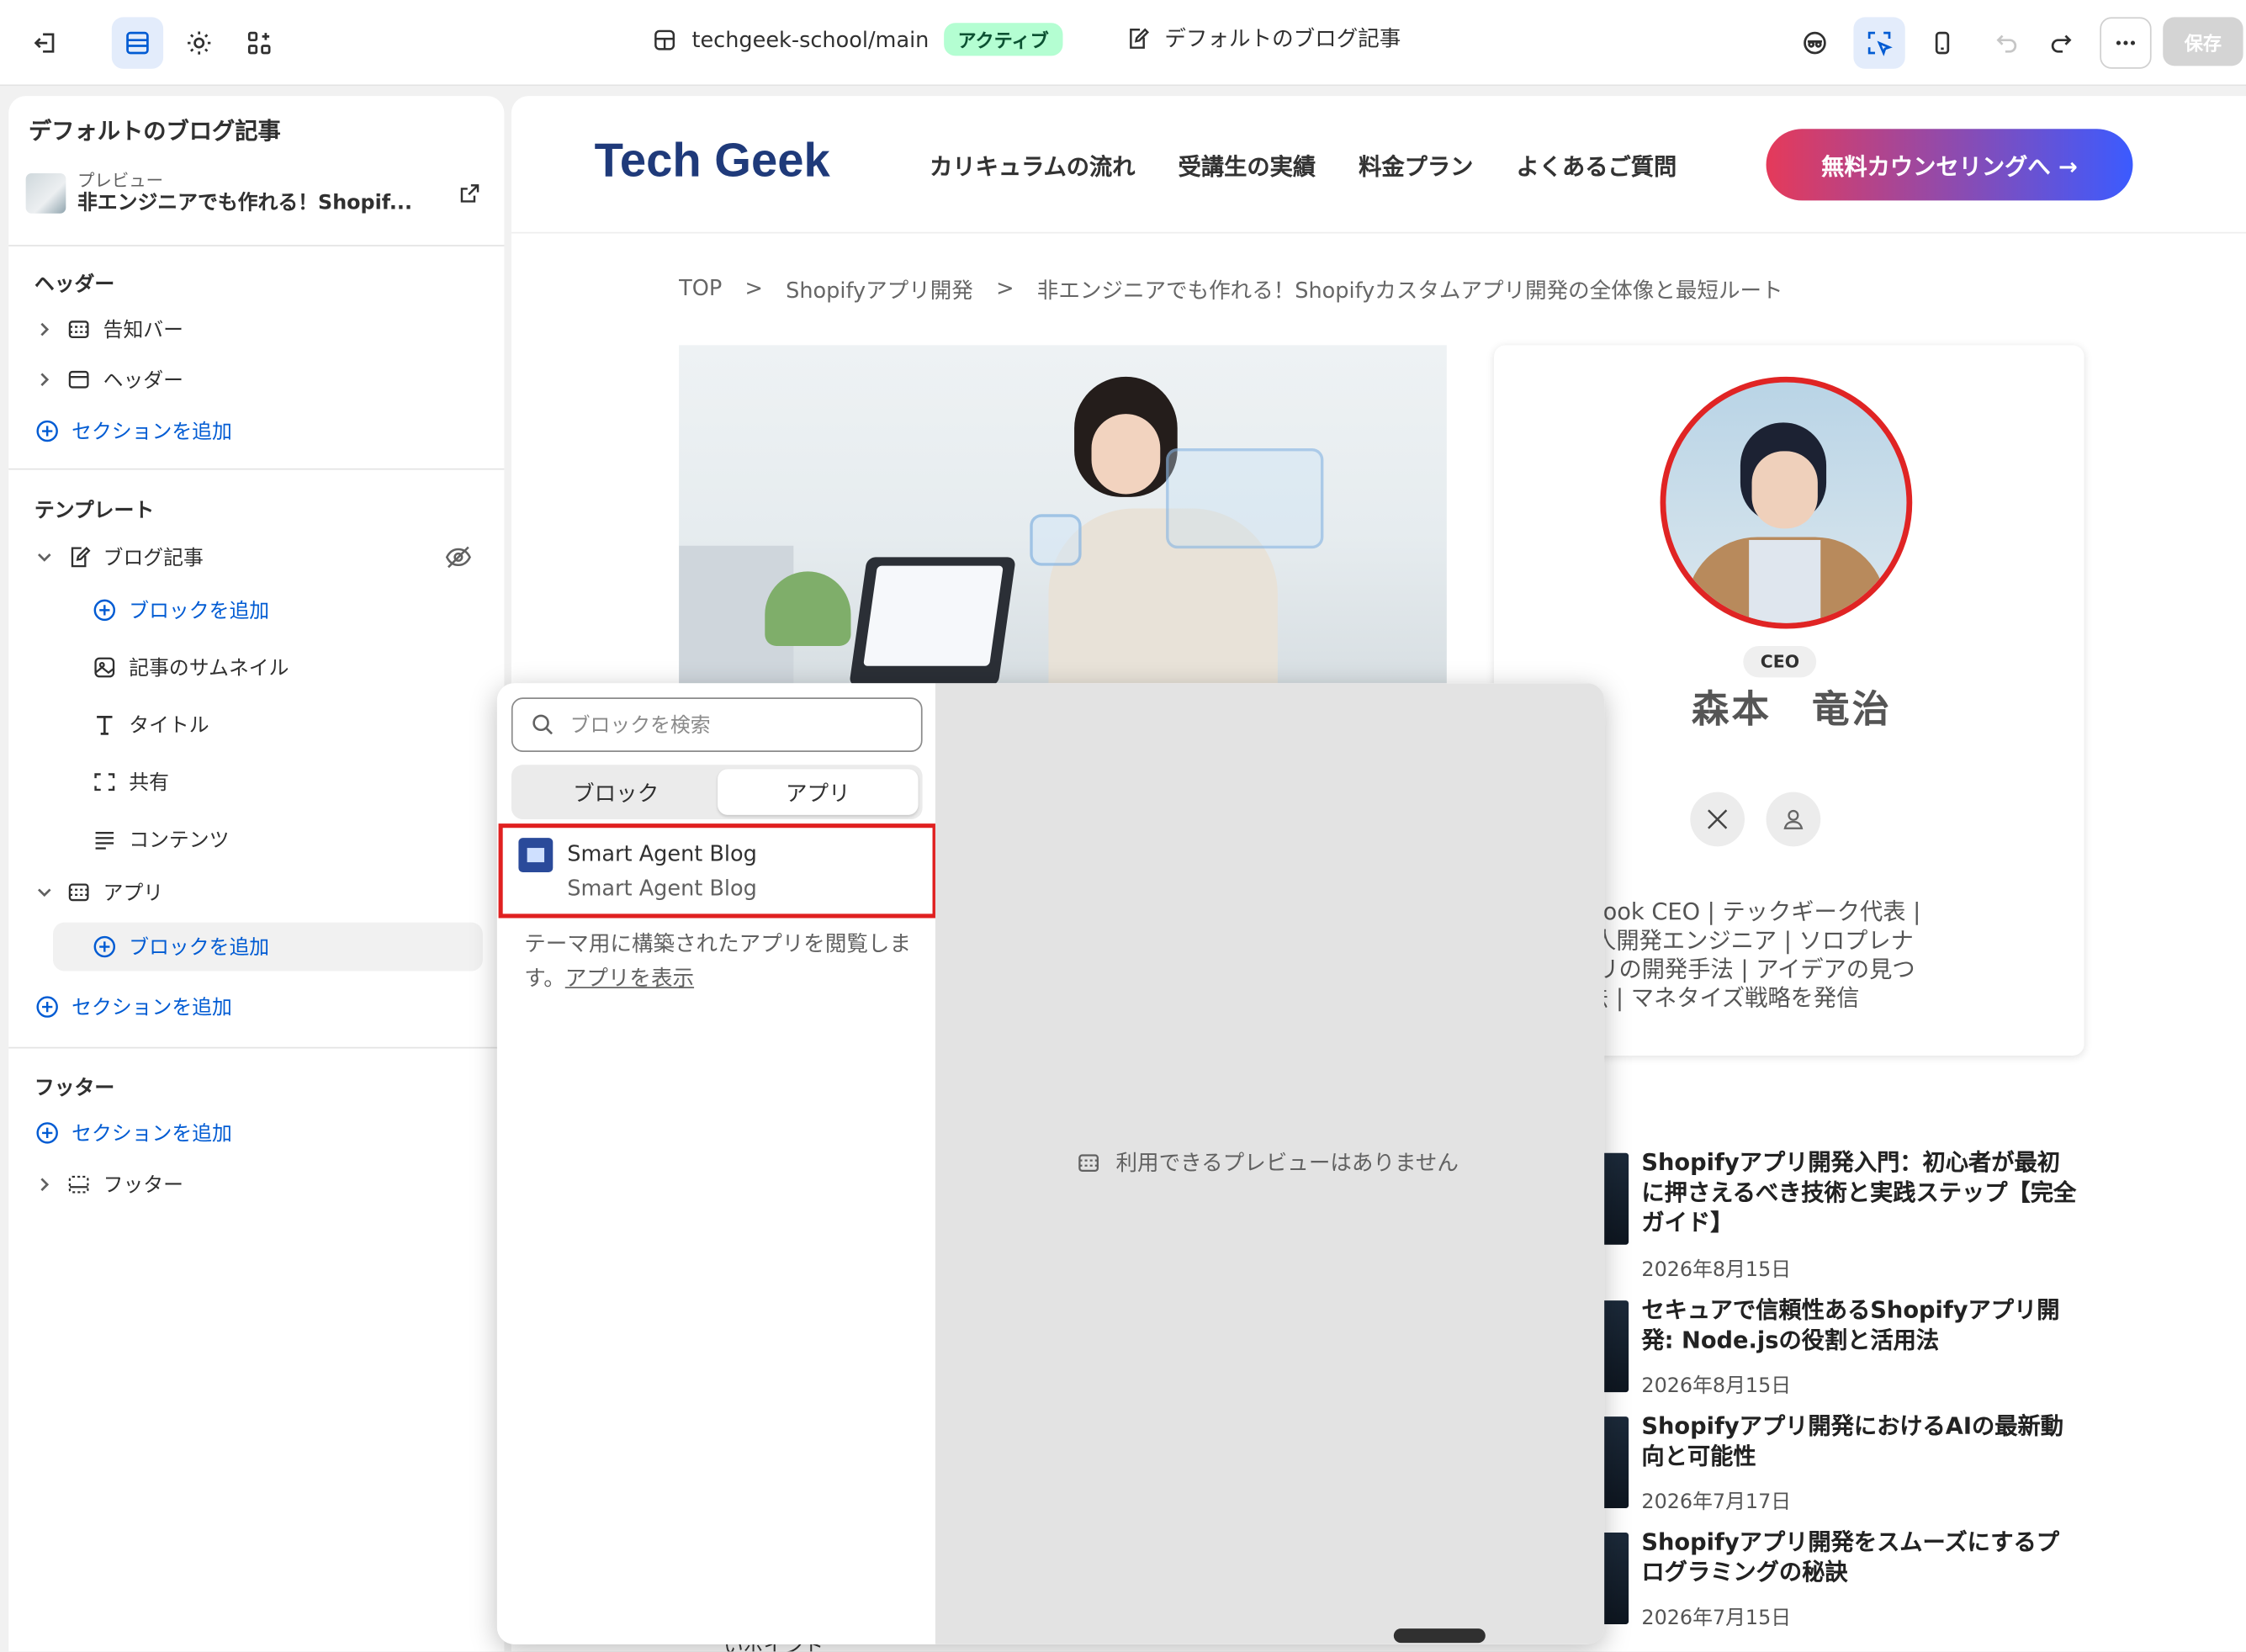 The image size is (2246, 1652). I want to click on sidebar-item-header: ヘッダー, so click(109, 379).